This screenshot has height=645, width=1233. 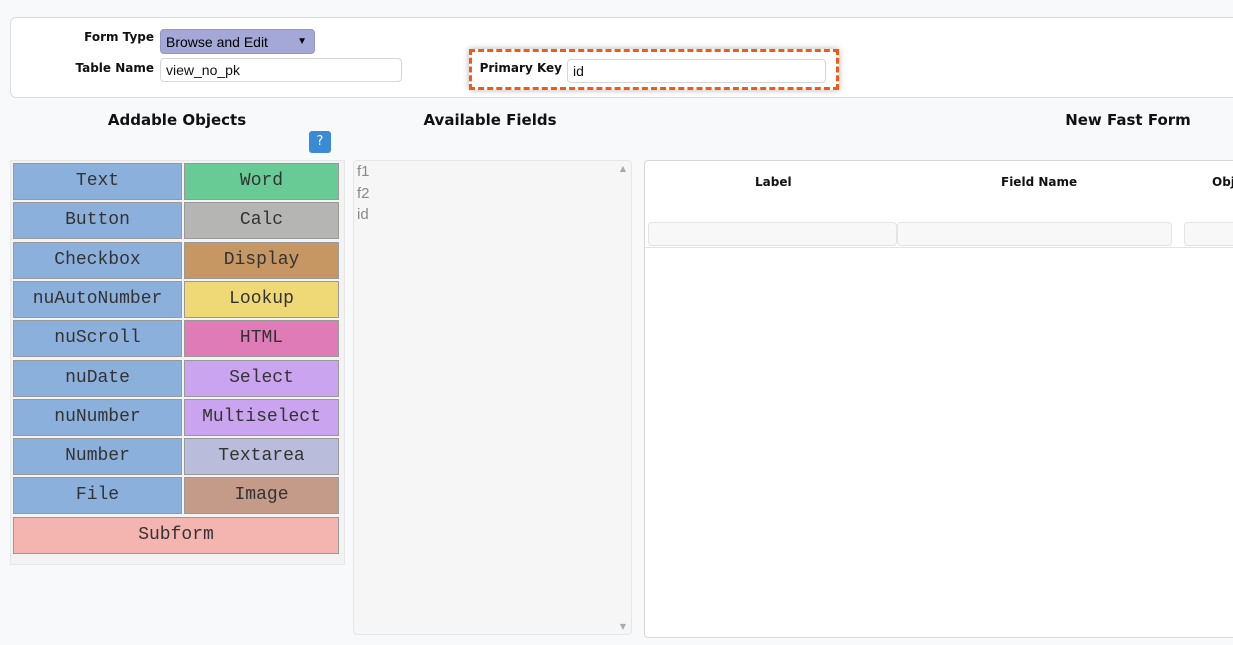 I want to click on object-calc-button: Calc, so click(x=261, y=221).